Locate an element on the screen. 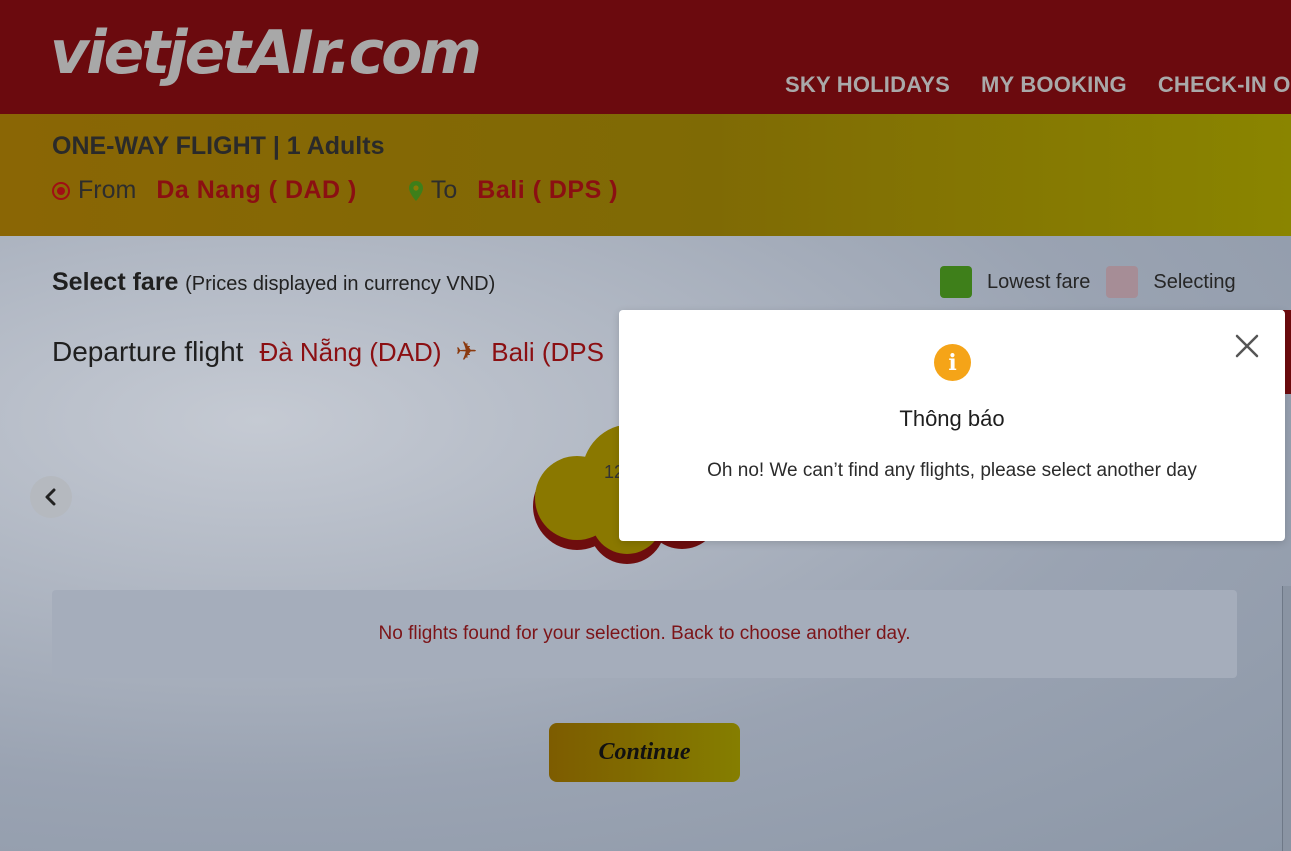 The image size is (1291, 851). lowest-fare-swatch is located at coordinates (956, 282).